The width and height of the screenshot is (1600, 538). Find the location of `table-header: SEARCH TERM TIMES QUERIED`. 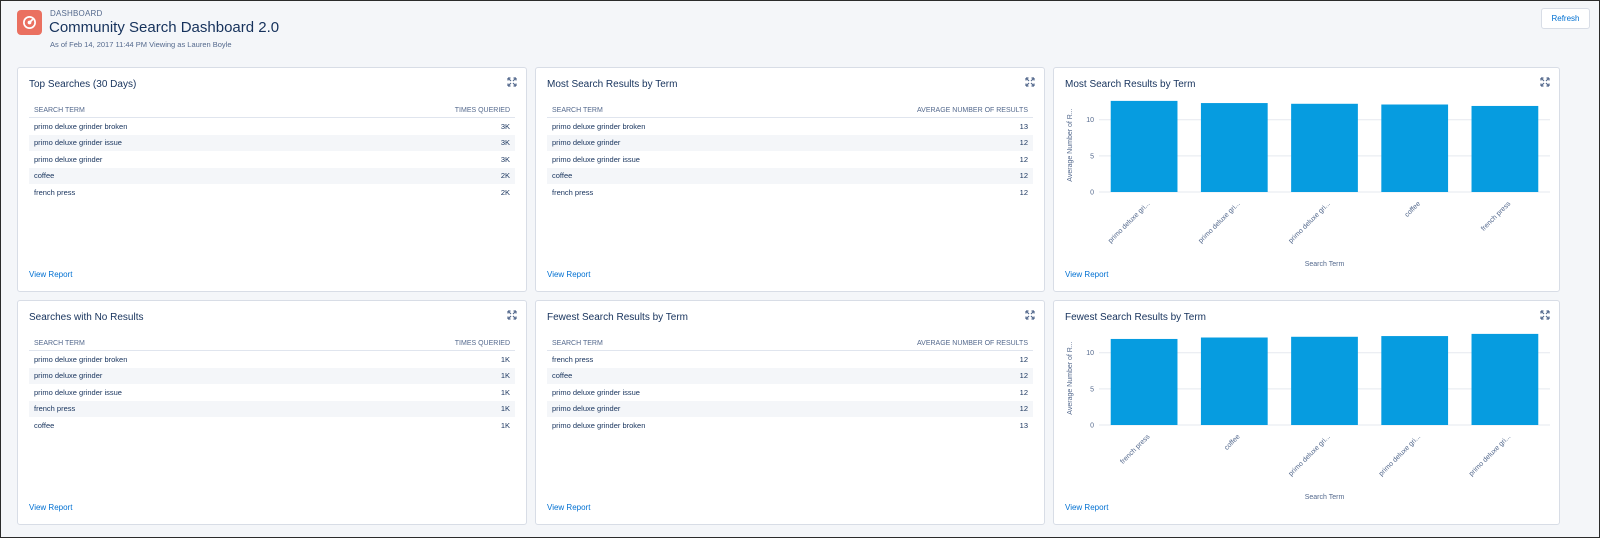

table-header: SEARCH TERM TIMES QUERIED is located at coordinates (272, 343).